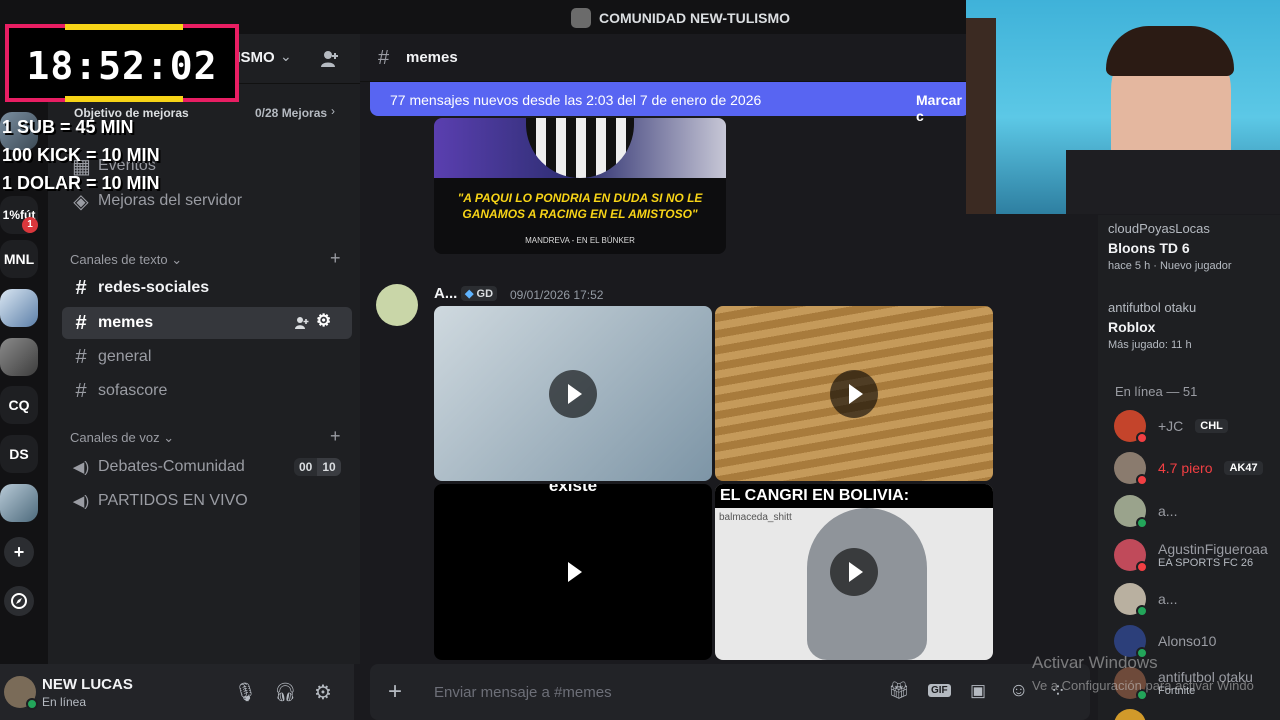 Image resolution: width=1280 pixels, height=720 pixels. Describe the element at coordinates (122, 66) in the screenshot. I see `timer-value: 18:52:02` at that location.